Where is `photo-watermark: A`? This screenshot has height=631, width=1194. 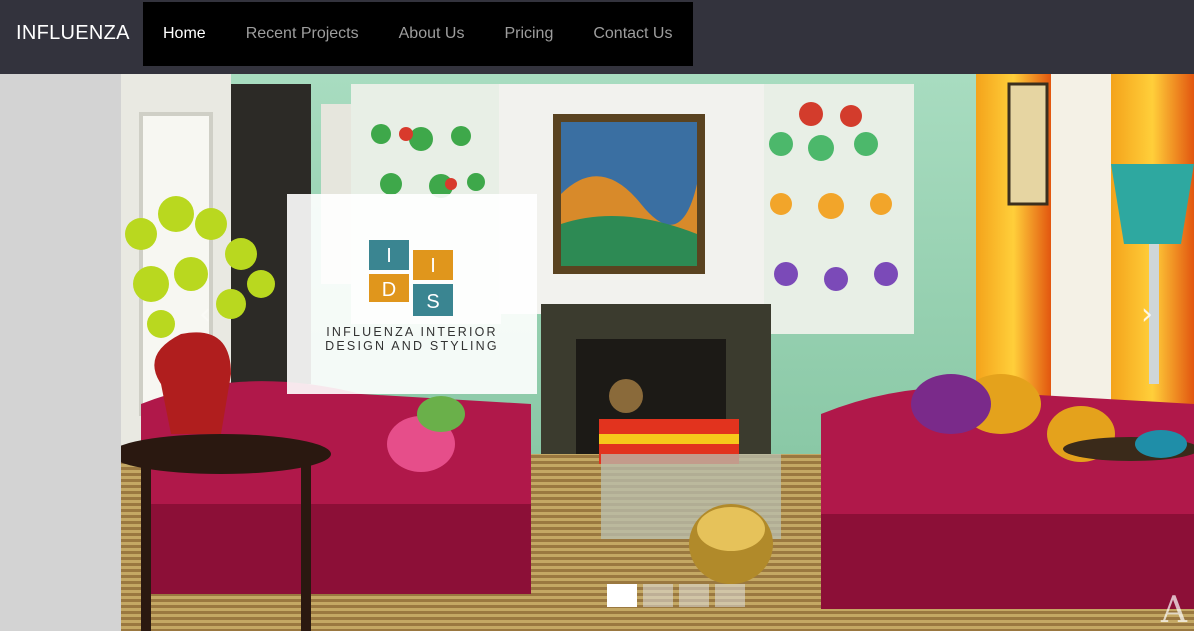
photo-watermark: A is located at coordinates (1174, 610).